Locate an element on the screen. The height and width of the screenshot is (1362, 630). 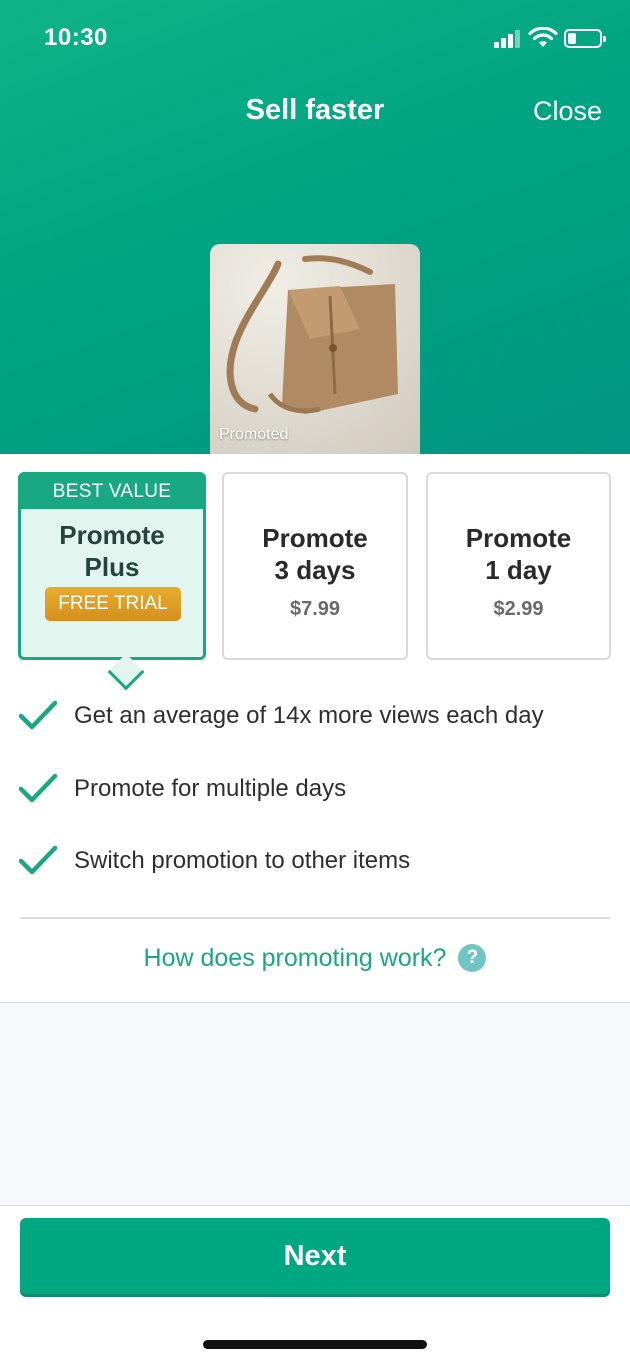
status-bar: 10:30 is located at coordinates (315, 39).